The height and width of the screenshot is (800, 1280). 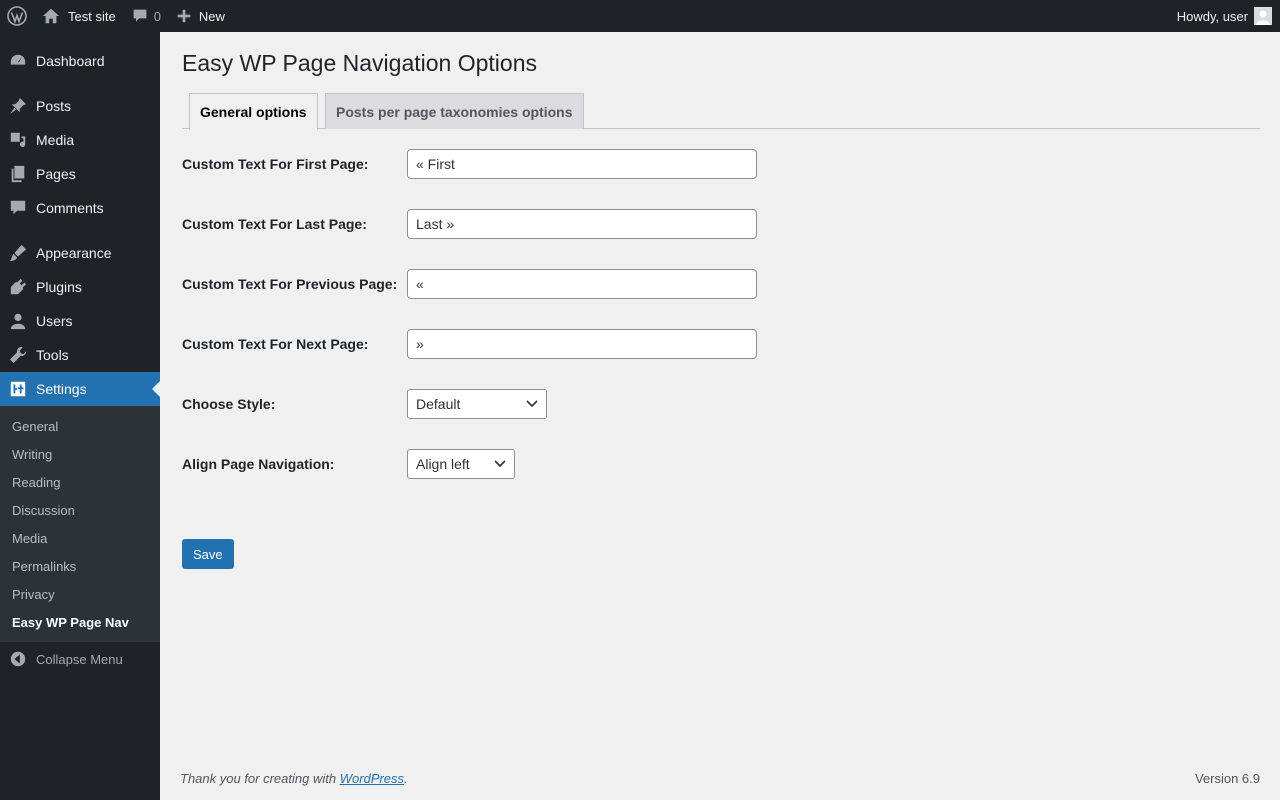 I want to click on collapse-menu-button: Collapse Menu, so click(x=80, y=659).